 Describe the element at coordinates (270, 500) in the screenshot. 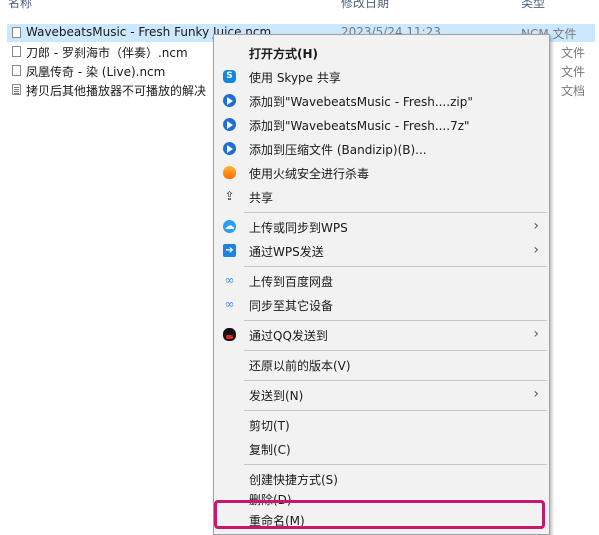

I see `menu-label: 删除(D)` at that location.